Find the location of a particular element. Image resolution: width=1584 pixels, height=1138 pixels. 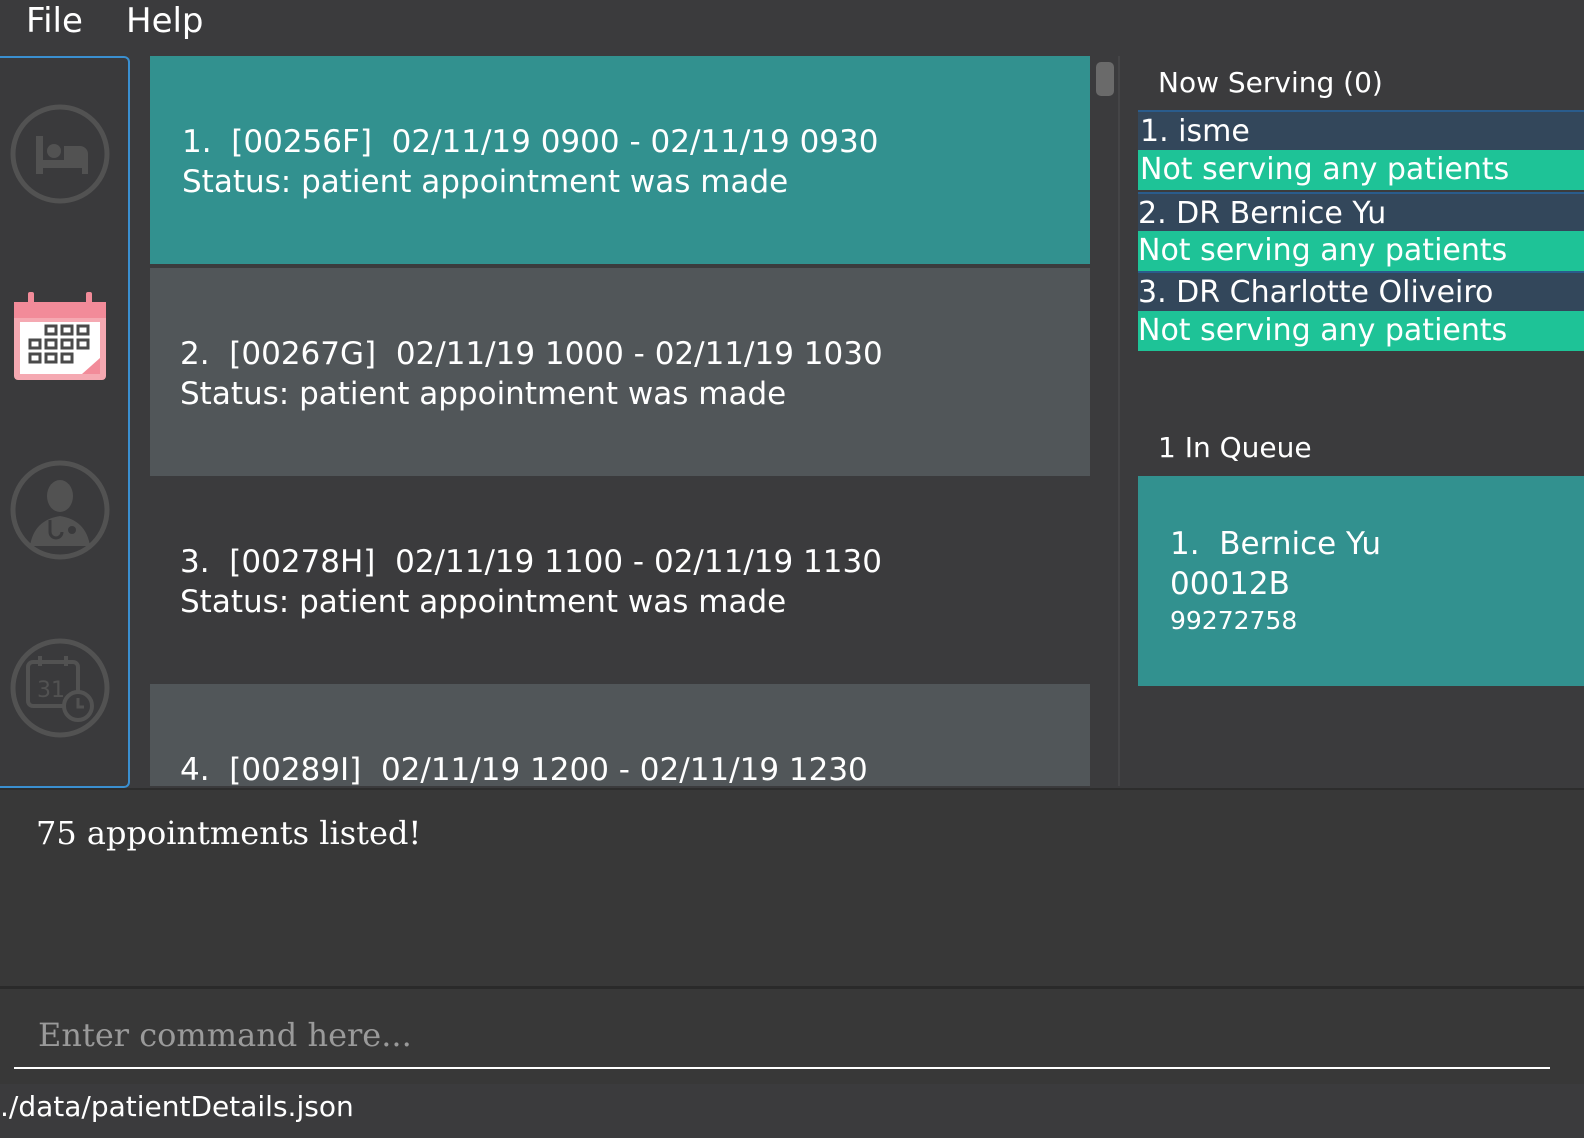

queue-patient-name: 1. Bernice Yu is located at coordinates (1276, 544).